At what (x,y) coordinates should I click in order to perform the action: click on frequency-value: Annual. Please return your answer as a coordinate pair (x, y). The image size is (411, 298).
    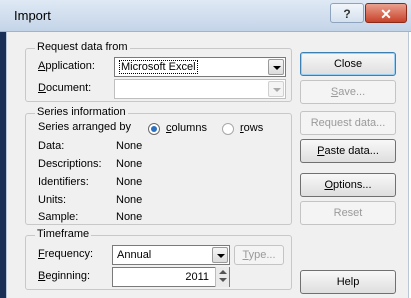
    Looking at the image, I should click on (134, 255).